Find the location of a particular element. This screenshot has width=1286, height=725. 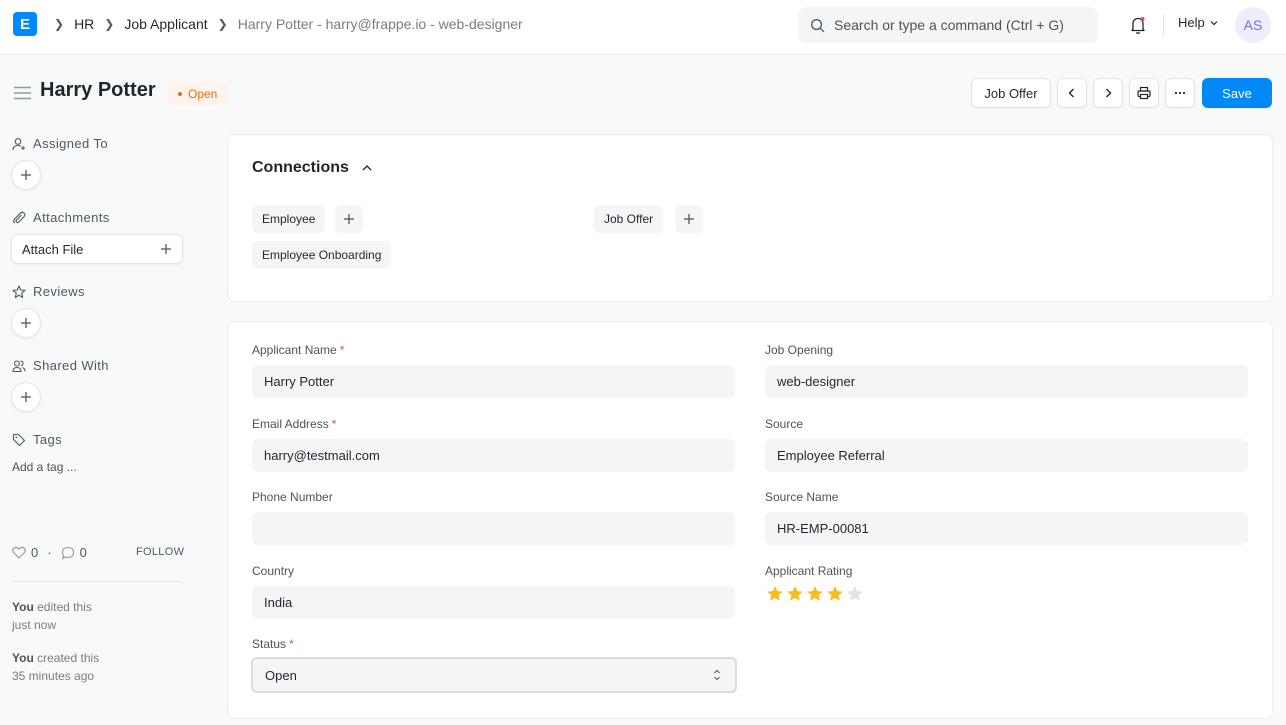

attach-file-label: Attach File is located at coordinates (53, 249).